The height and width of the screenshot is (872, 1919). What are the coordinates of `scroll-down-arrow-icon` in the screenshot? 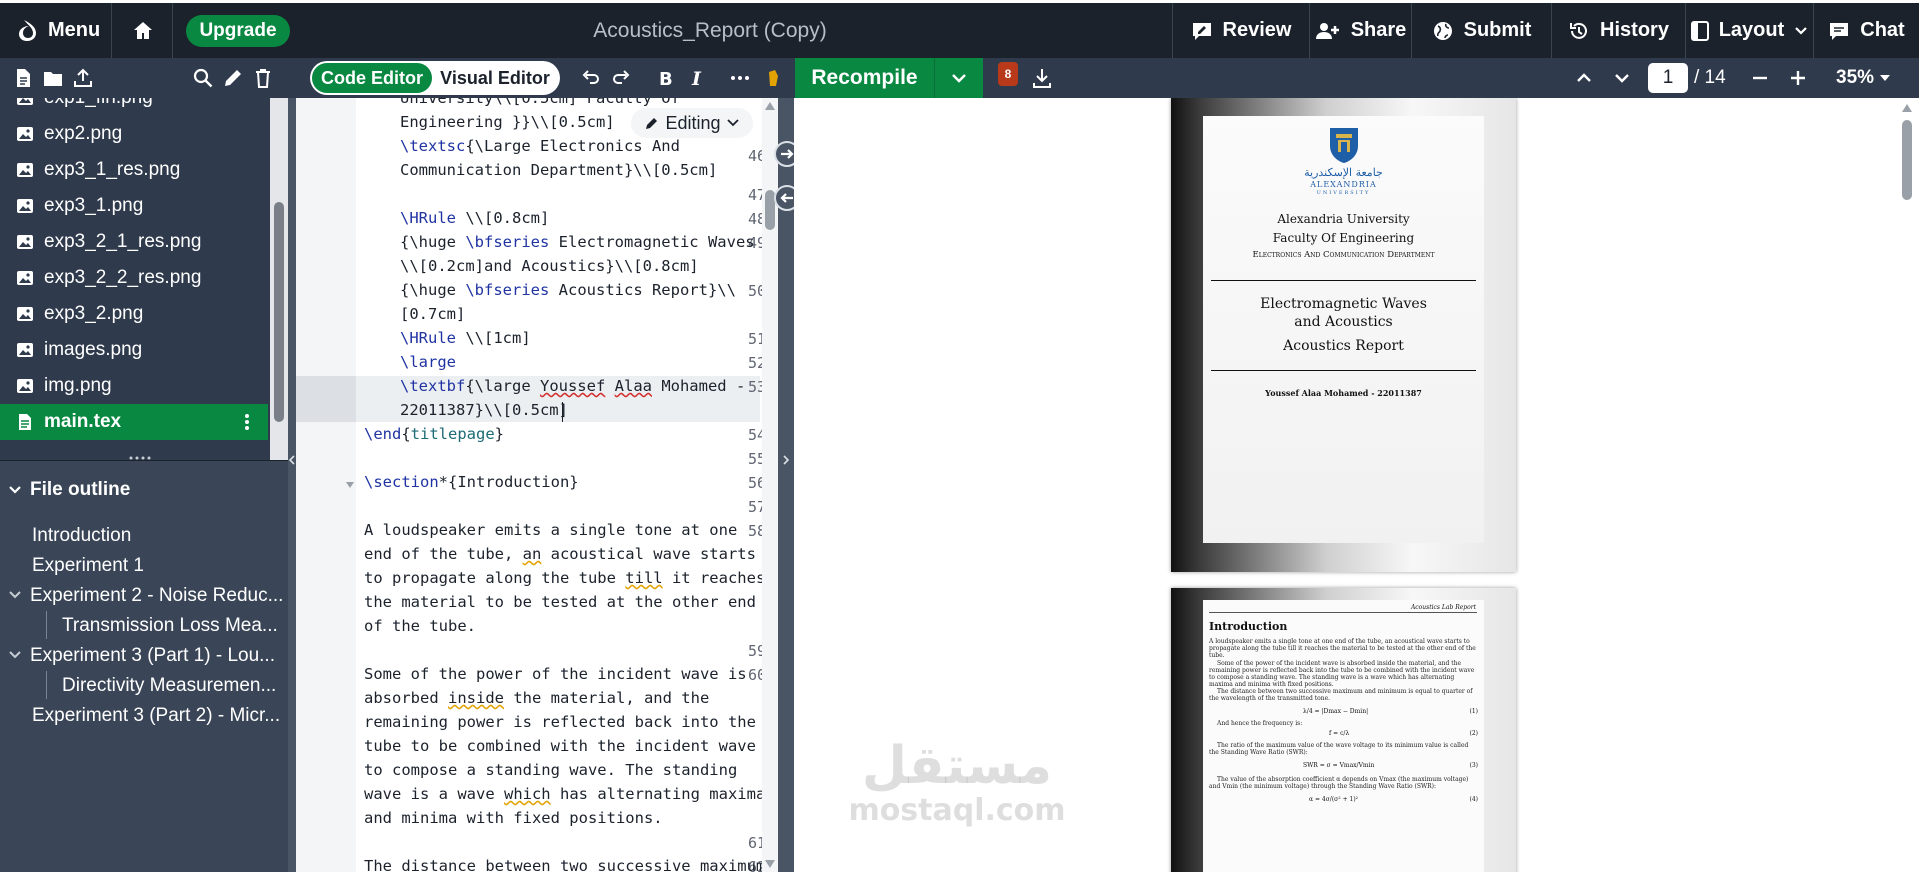 It's located at (770, 864).